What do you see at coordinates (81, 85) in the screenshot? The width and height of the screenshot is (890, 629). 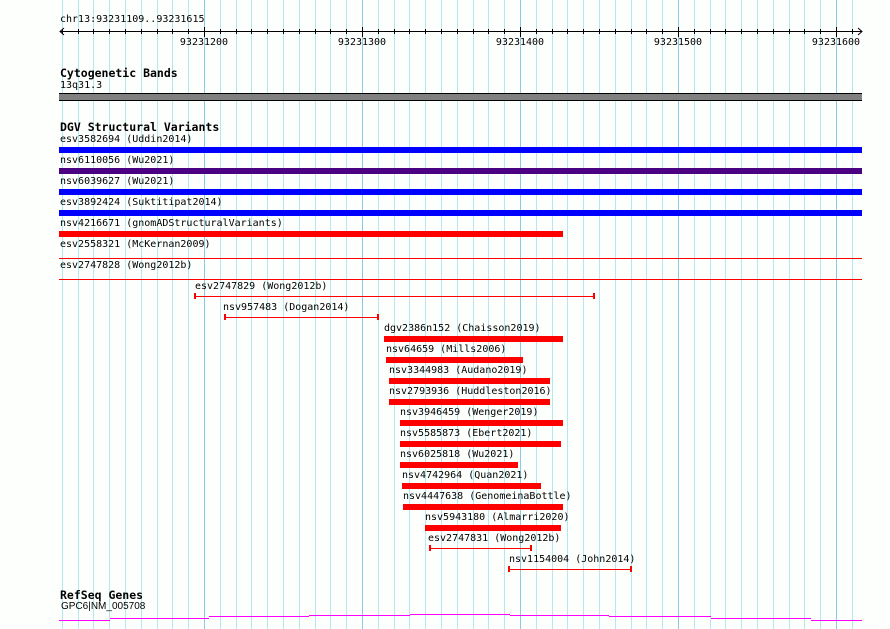 I see `cytoband-label: 13q31.3` at bounding box center [81, 85].